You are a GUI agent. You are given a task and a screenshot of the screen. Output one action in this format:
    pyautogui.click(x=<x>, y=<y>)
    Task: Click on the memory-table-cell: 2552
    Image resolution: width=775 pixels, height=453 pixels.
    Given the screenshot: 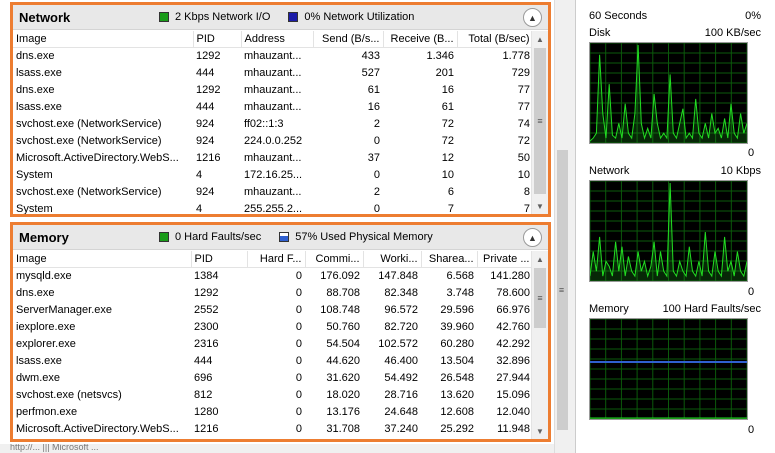 What is the action you would take?
    pyautogui.click(x=206, y=309)
    